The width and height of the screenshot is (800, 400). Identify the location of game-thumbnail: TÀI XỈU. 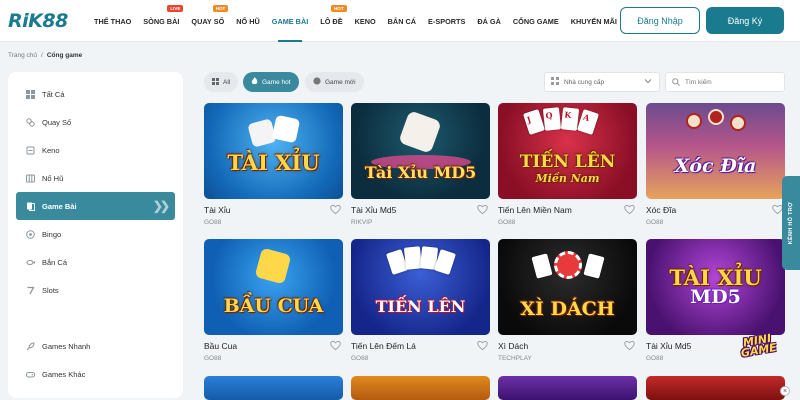
(273, 151).